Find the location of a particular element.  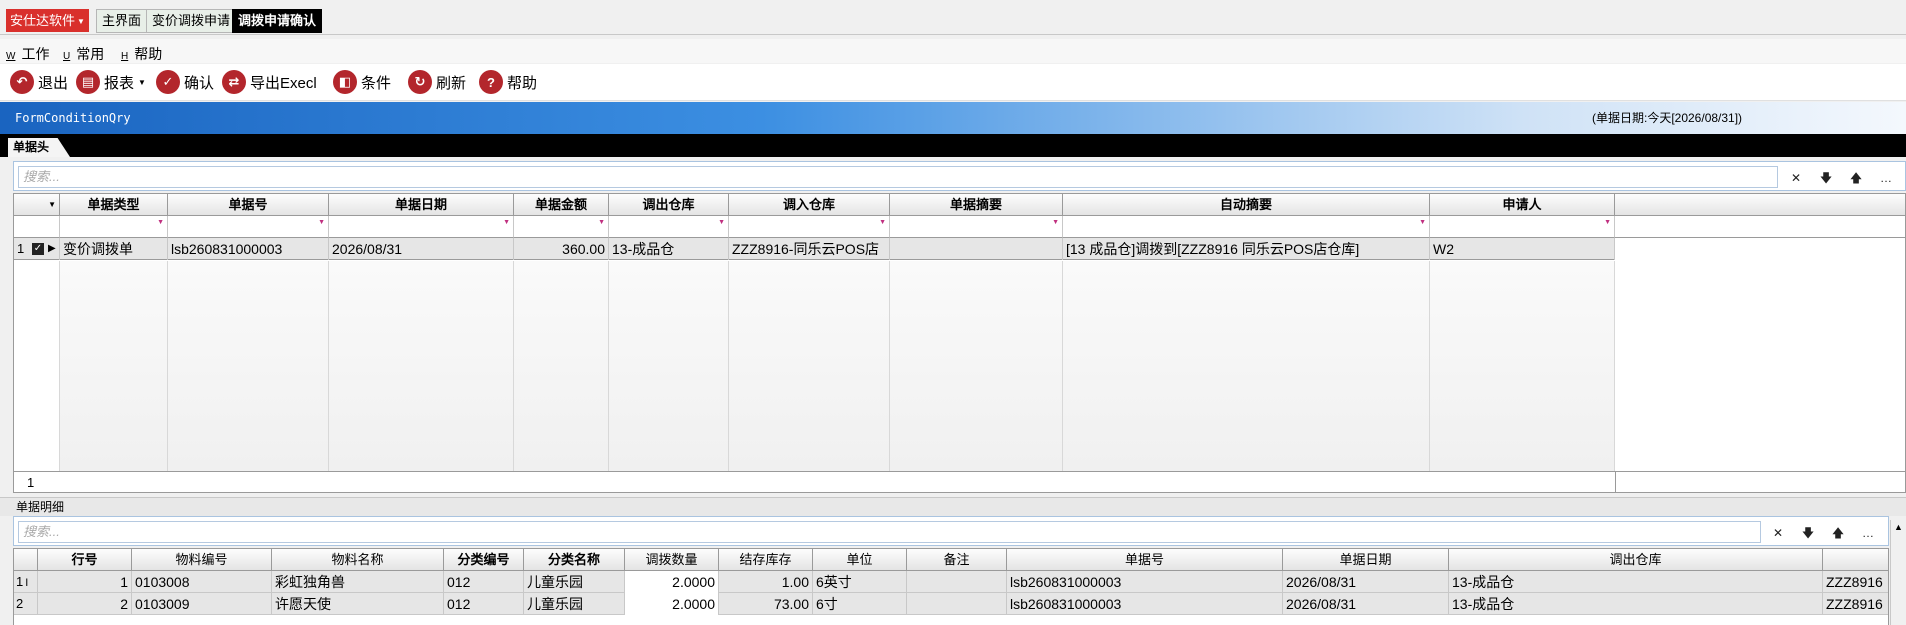

cell-doc-type: 变价调拨单 is located at coordinates (114, 249).